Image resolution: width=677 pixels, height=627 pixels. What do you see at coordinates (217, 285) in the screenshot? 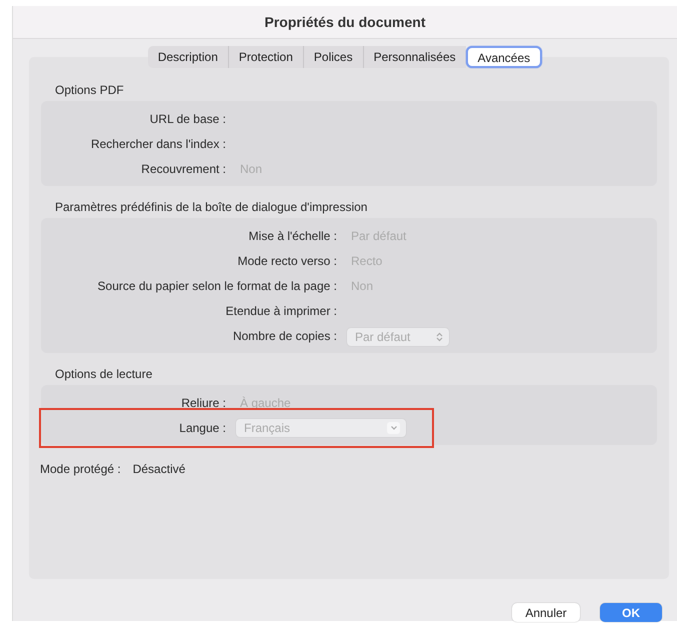
I see `field-label: Source du papier selon le format de la page :` at bounding box center [217, 285].